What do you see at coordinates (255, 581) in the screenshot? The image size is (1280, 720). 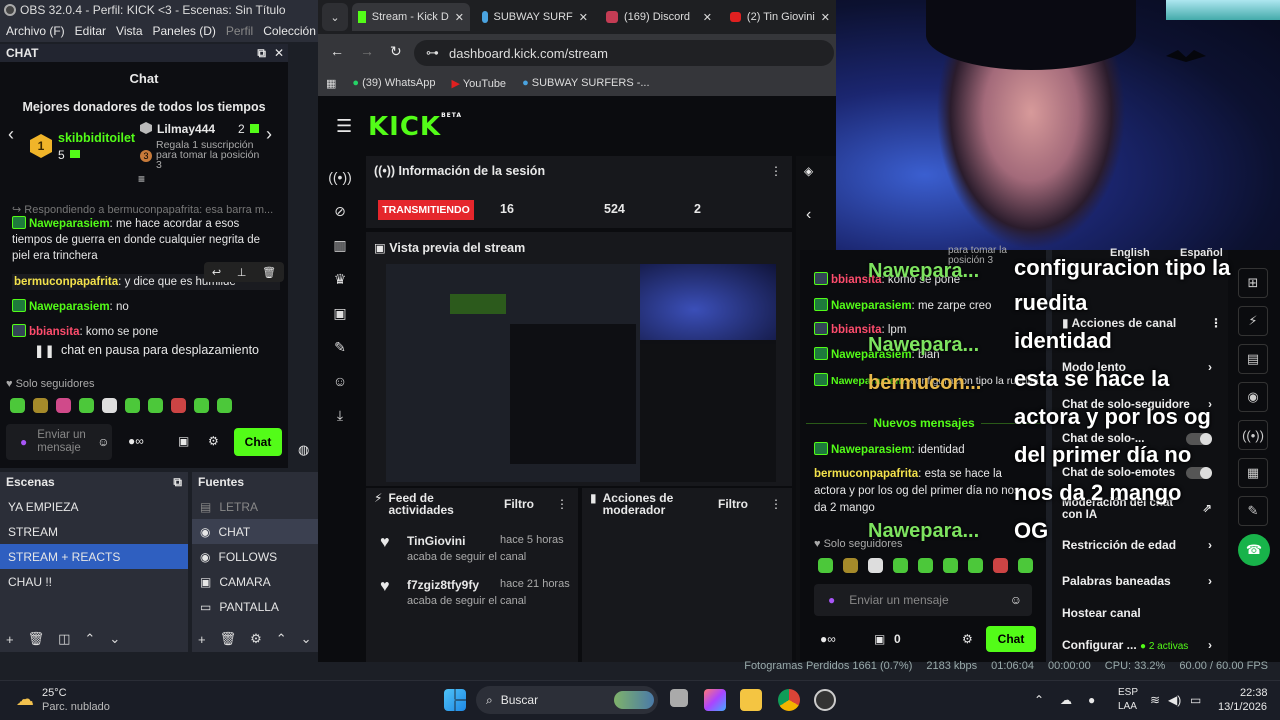 I see `source-item: ▣ CAMARA` at bounding box center [255, 581].